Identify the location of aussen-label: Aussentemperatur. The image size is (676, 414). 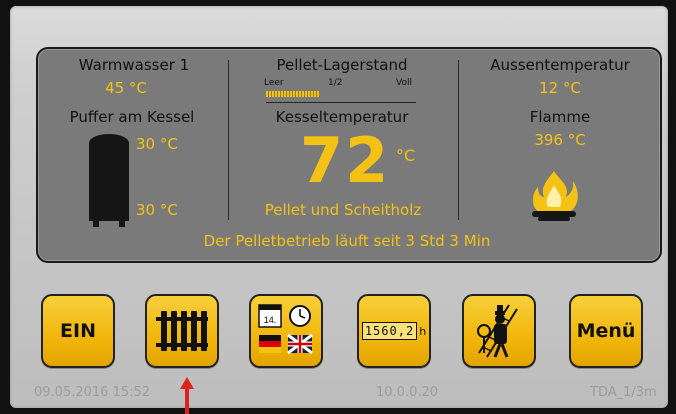
(560, 65).